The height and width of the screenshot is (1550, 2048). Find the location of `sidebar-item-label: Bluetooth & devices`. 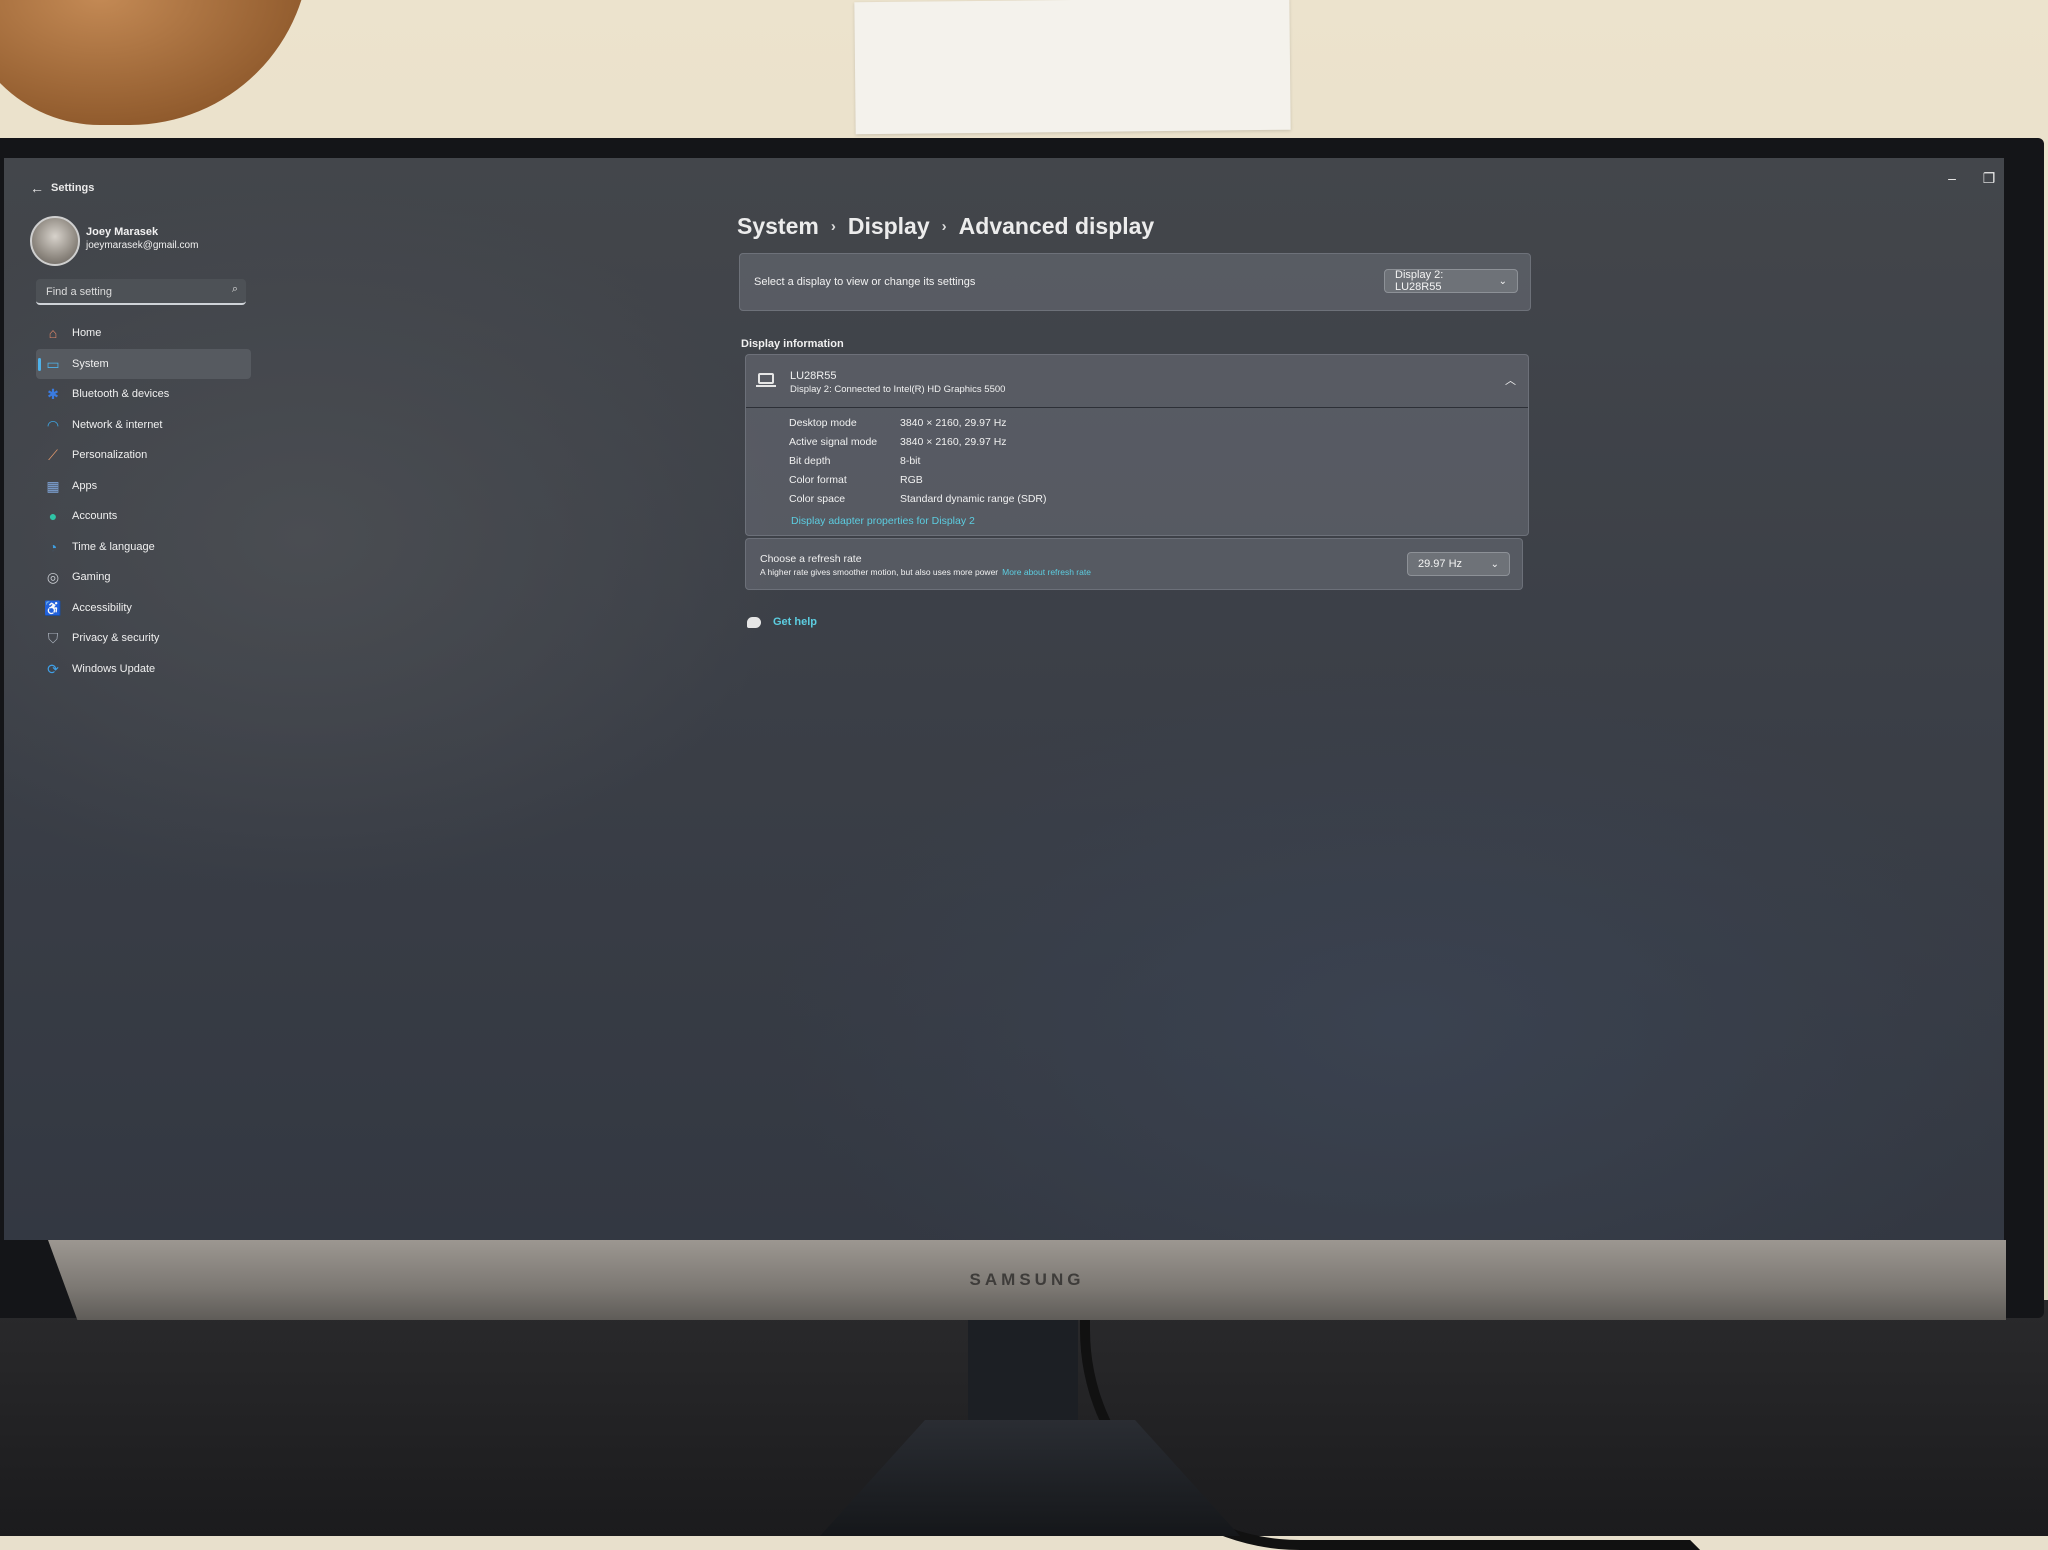

sidebar-item-label: Bluetooth & devices is located at coordinates (121, 394).